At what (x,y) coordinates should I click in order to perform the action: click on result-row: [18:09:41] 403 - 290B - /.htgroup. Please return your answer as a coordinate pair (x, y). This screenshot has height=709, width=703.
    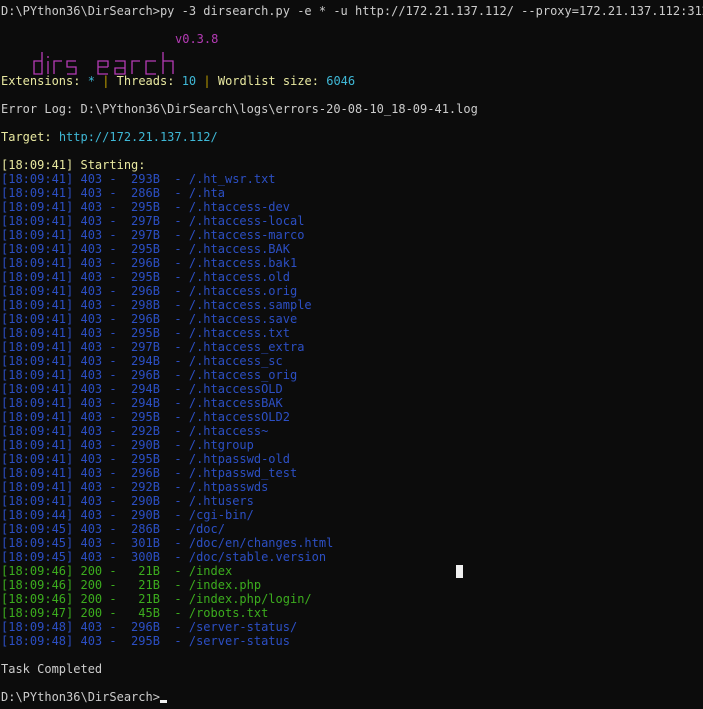
    Looking at the image, I should click on (127, 445).